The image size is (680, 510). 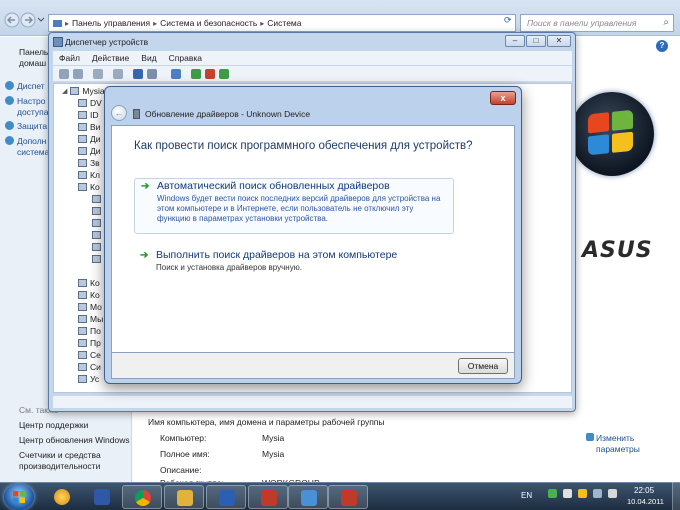 I want to click on back-arrow-icon: ←, so click(x=119, y=113).